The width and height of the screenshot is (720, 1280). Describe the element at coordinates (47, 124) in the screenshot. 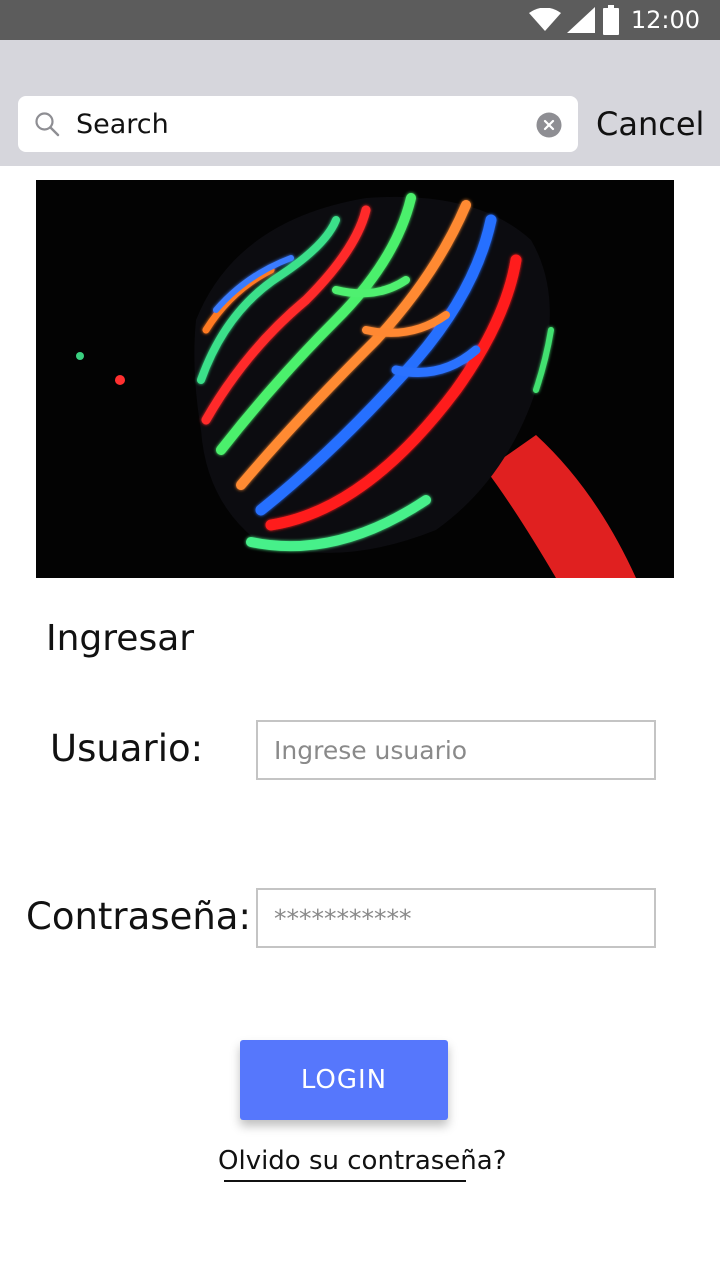

I see `search-icon` at that location.